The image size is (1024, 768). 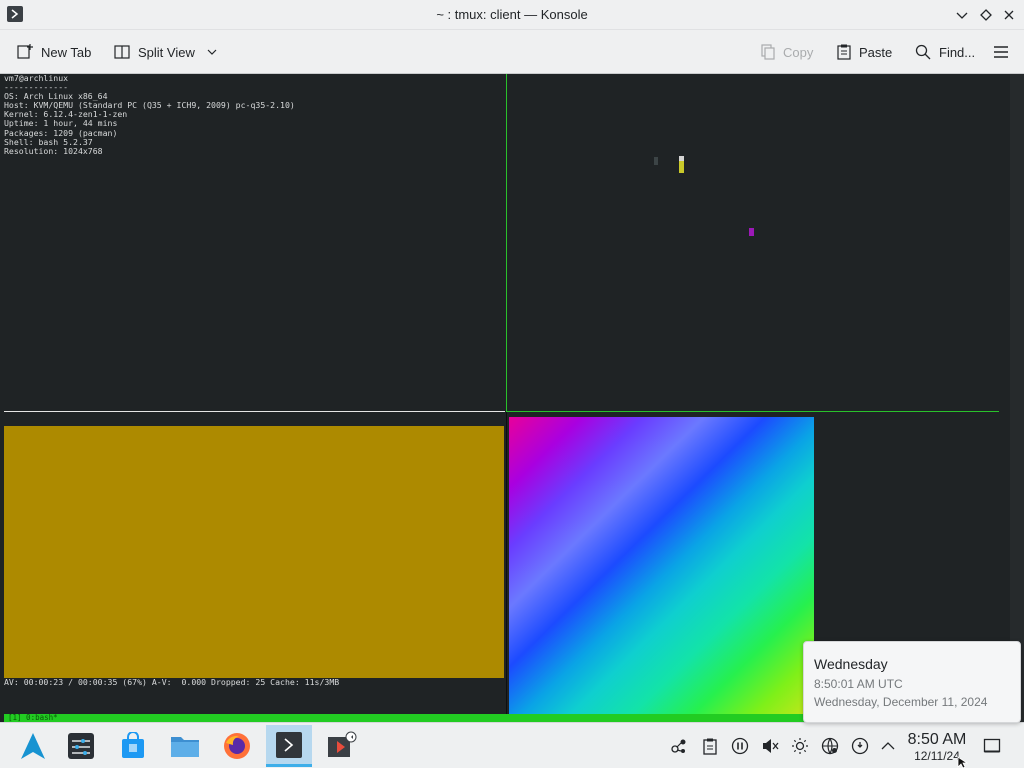 I want to click on diamond-icon, so click(x=986, y=15).